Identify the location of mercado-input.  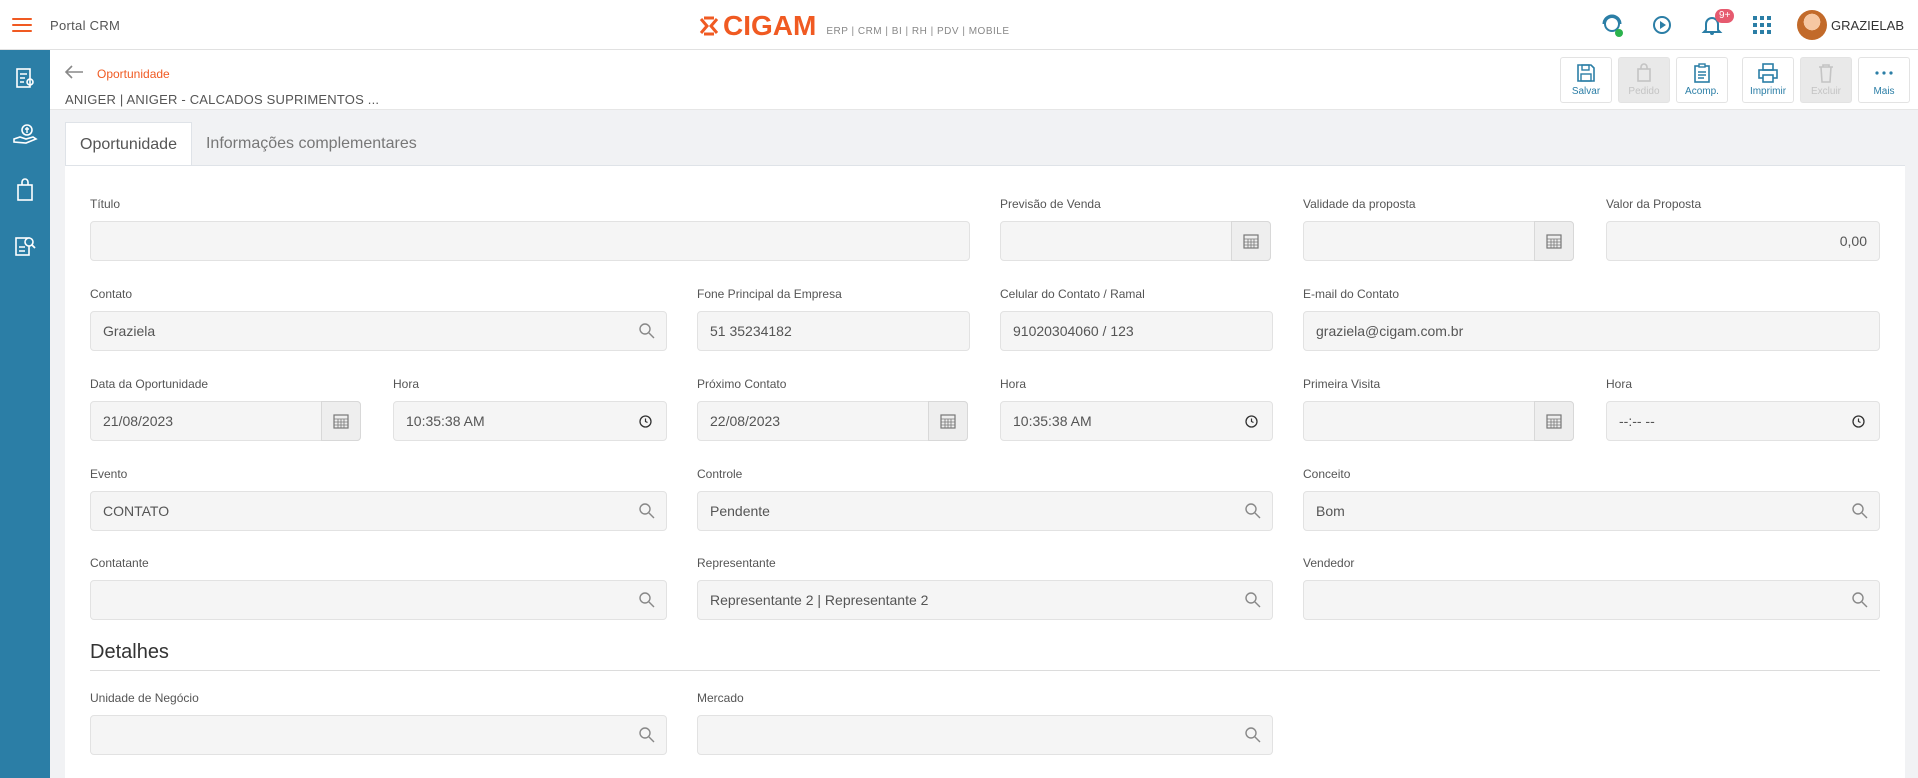
(985, 735).